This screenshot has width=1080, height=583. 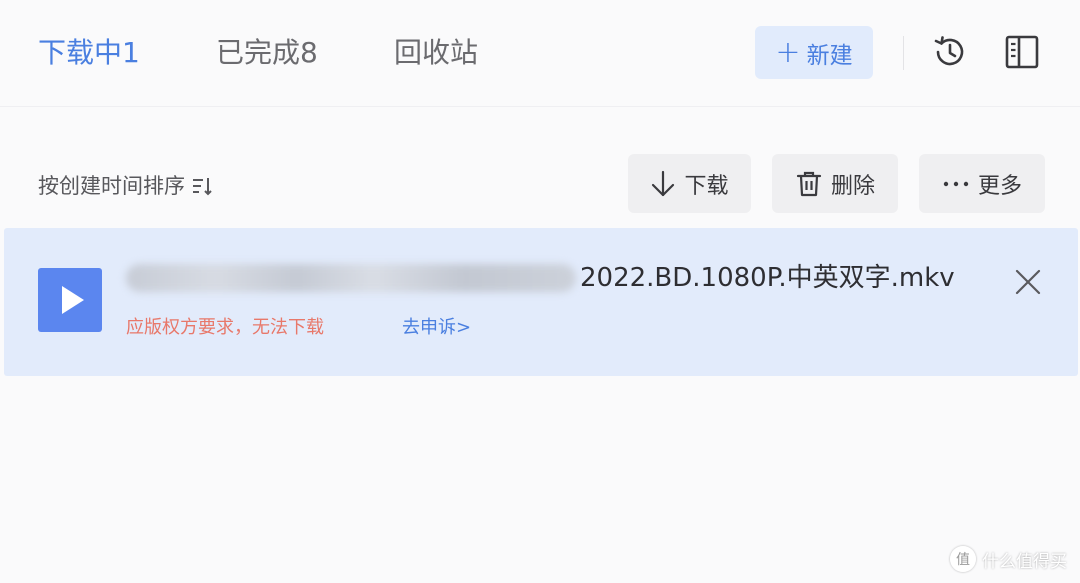 I want to click on download-label: 下载, so click(x=706, y=186).